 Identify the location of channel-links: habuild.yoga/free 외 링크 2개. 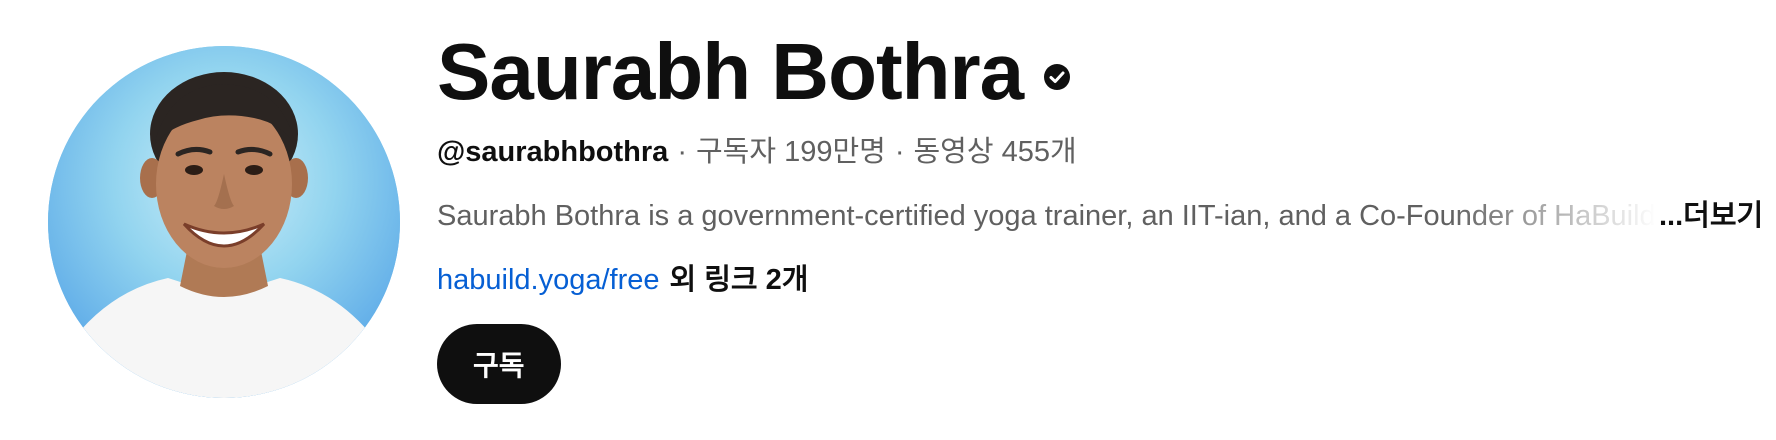
(1106, 280).